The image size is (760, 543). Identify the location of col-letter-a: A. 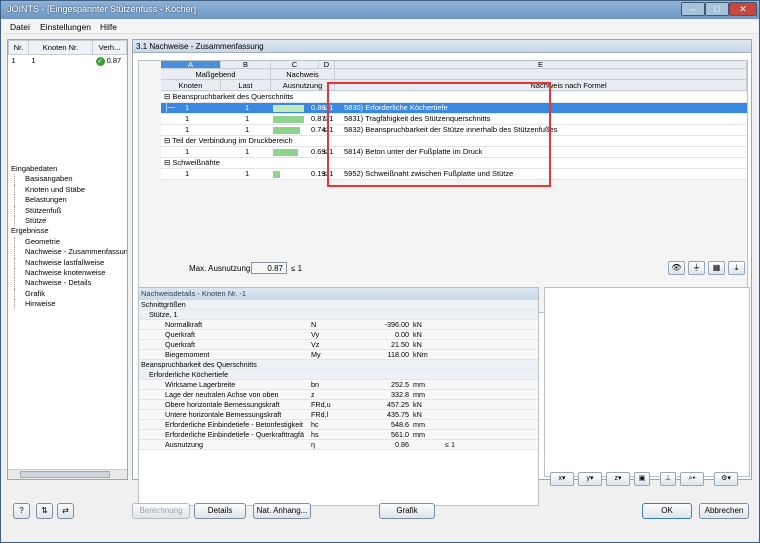
(191, 65).